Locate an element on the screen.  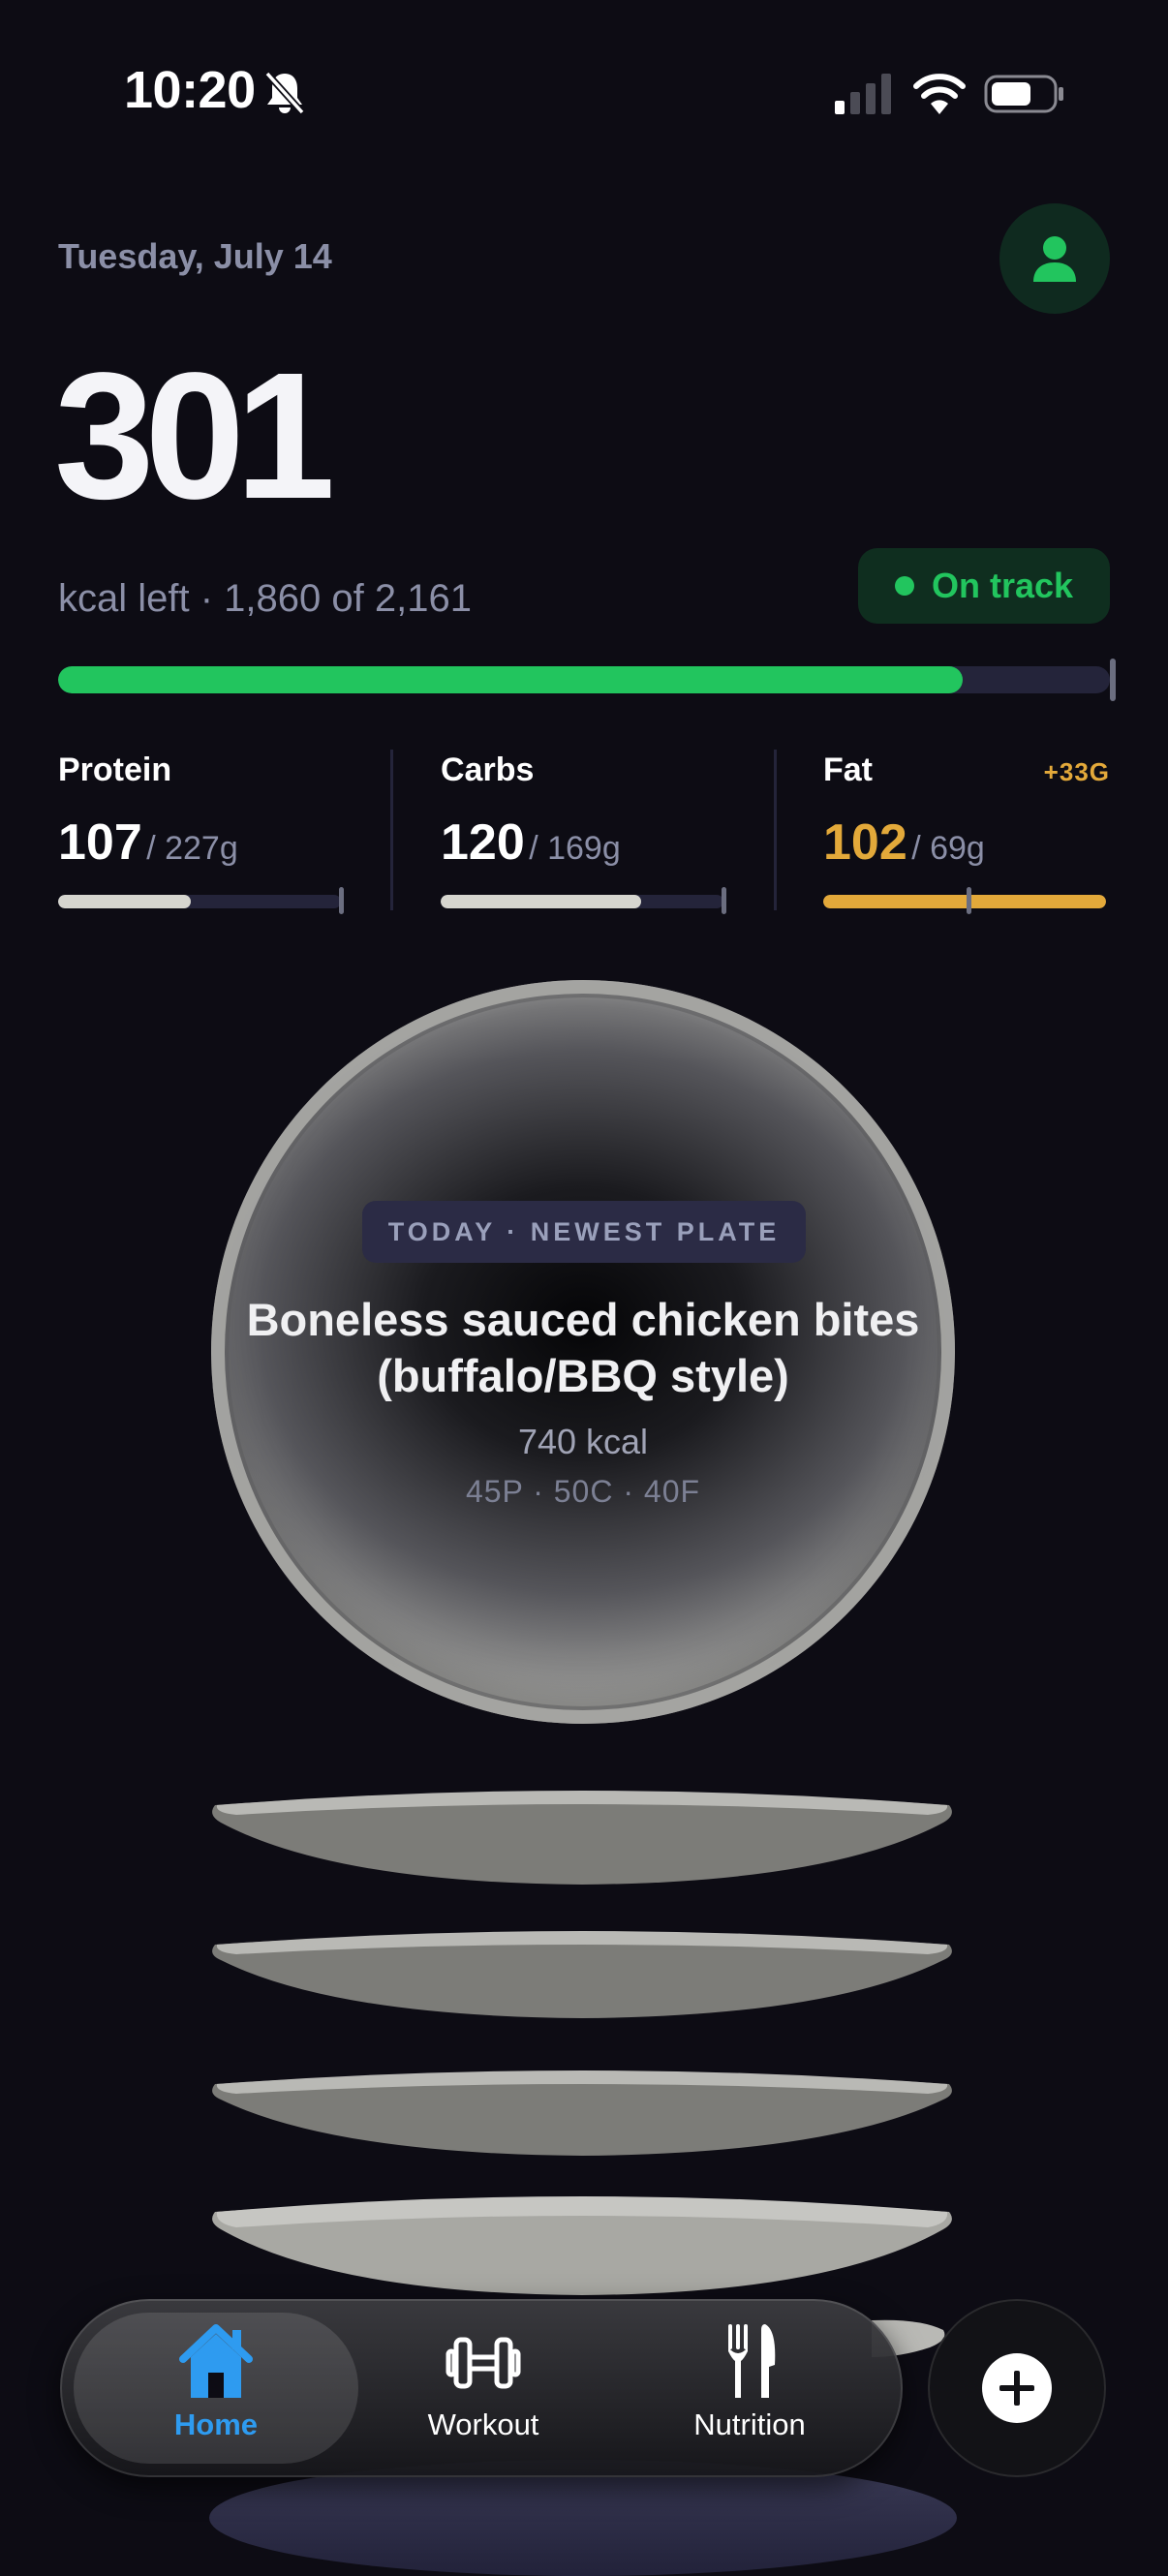
status-dot is located at coordinates (904, 586).